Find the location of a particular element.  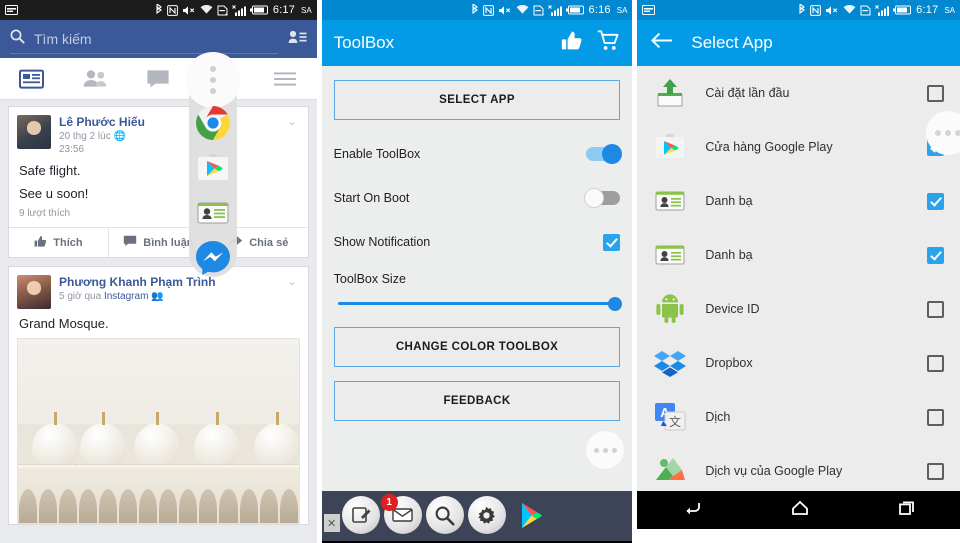

list-item: A 文 Dịch is located at coordinates (798, 417).